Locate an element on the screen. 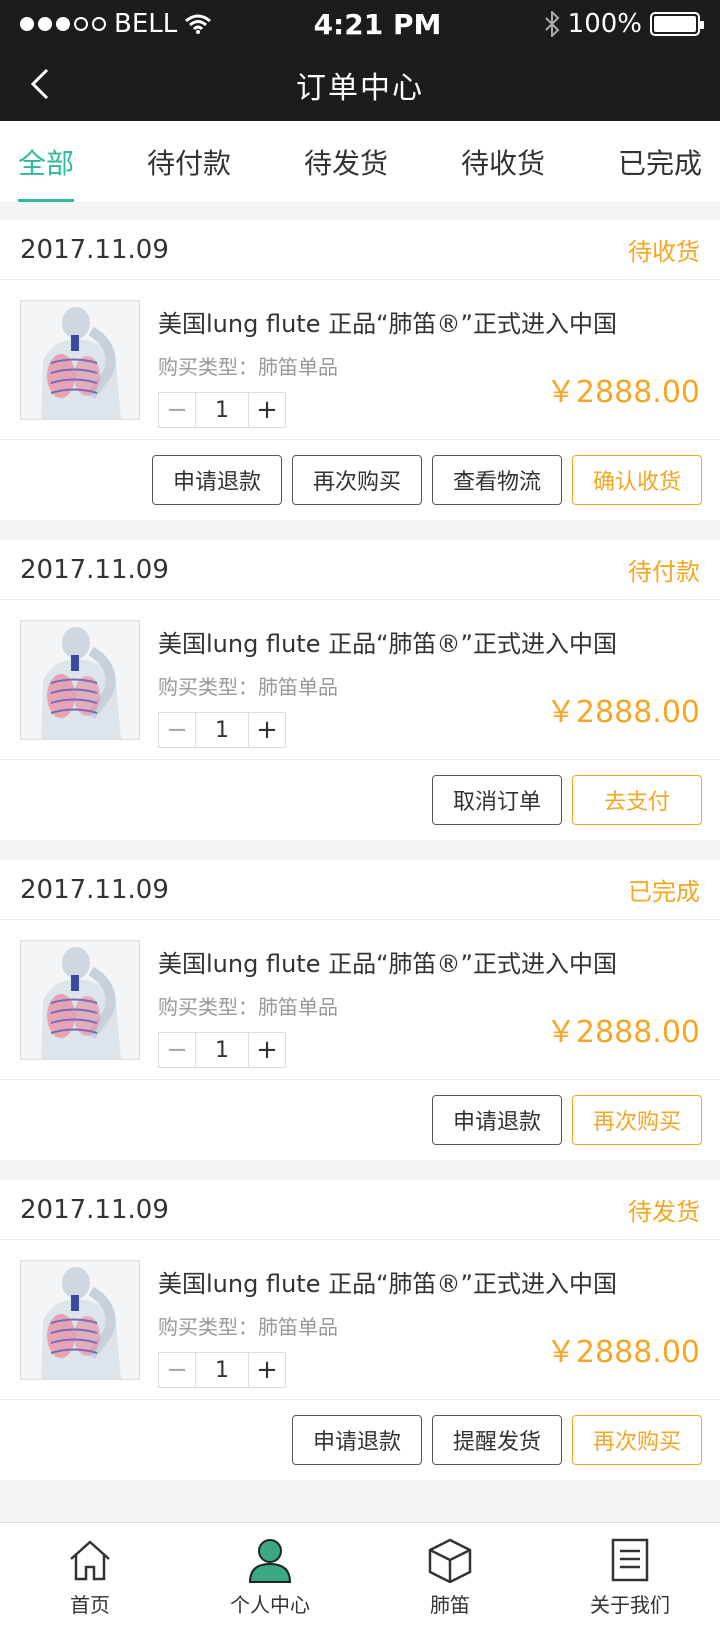 The height and width of the screenshot is (1631, 720). order-status: 待付款 is located at coordinates (664, 572).